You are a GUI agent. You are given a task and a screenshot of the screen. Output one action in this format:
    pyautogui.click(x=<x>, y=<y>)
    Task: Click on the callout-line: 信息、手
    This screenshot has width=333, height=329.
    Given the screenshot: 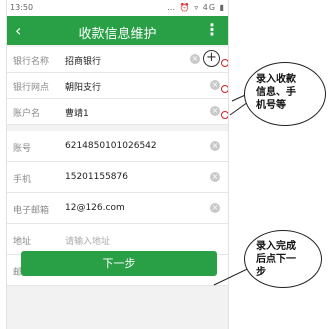 What is the action you would take?
    pyautogui.click(x=276, y=92)
    